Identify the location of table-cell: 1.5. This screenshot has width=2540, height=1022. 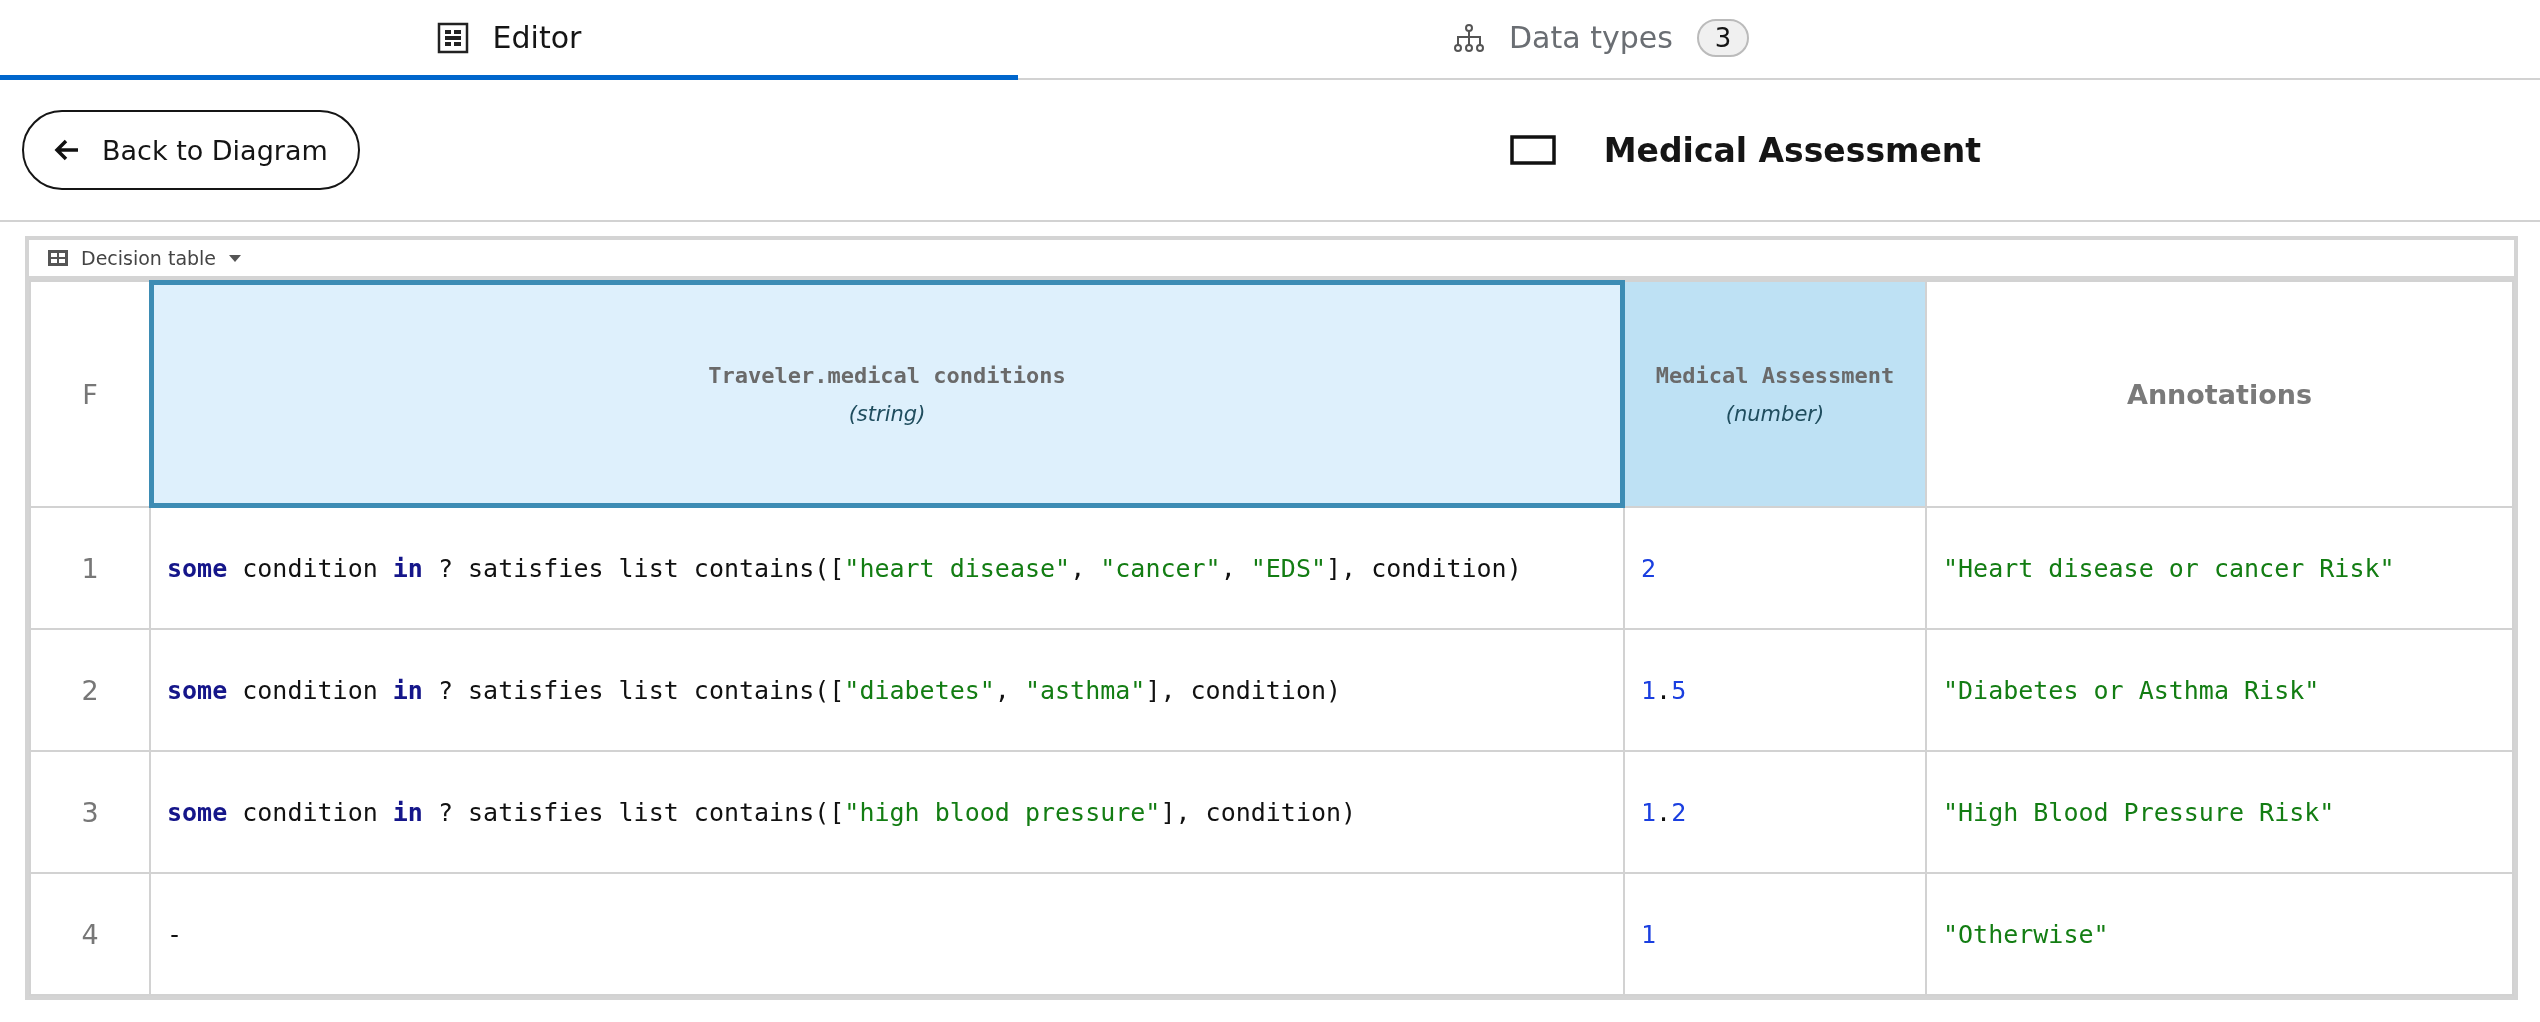
(1775, 690).